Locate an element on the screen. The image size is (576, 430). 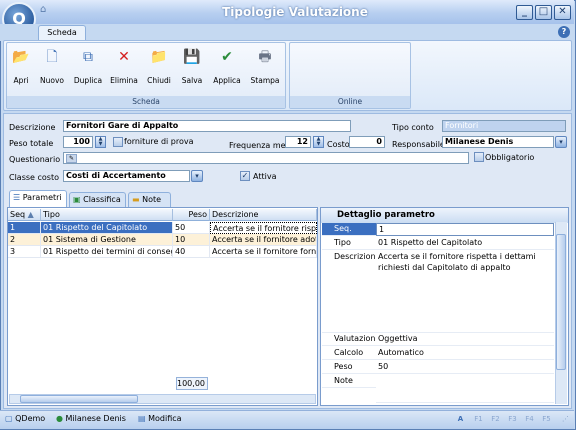
peso-totale-spinner: ▲ ▼ is located at coordinates (100, 142).